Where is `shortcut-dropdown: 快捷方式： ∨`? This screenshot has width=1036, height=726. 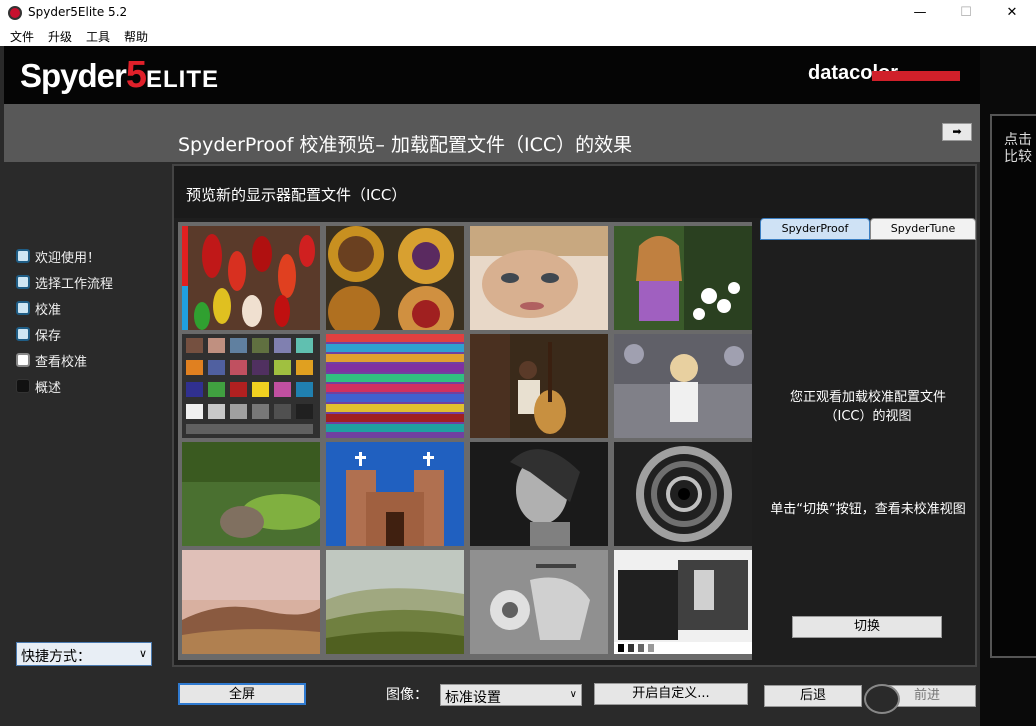 shortcut-dropdown: 快捷方式： ∨ is located at coordinates (84, 654).